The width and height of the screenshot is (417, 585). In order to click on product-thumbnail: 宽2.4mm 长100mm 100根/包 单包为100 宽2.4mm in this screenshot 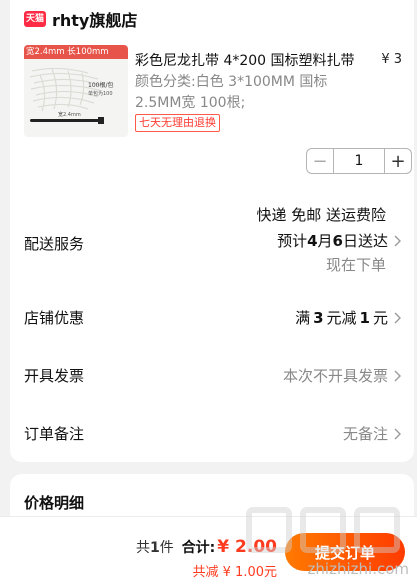, I will do `click(76, 91)`.